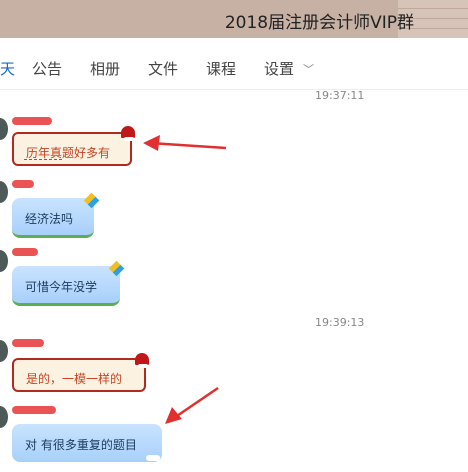 The height and width of the screenshot is (472, 468). What do you see at coordinates (47, 68) in the screenshot?
I see `tab-announcements: 公告` at bounding box center [47, 68].